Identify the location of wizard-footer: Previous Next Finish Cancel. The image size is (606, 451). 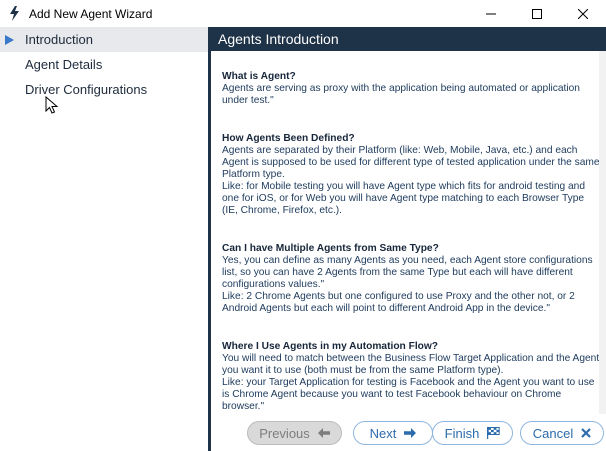
(408, 432).